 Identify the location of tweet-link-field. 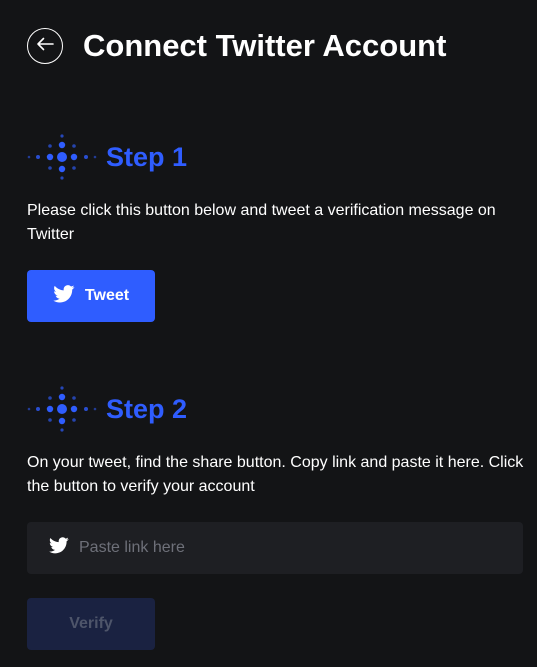
(275, 548).